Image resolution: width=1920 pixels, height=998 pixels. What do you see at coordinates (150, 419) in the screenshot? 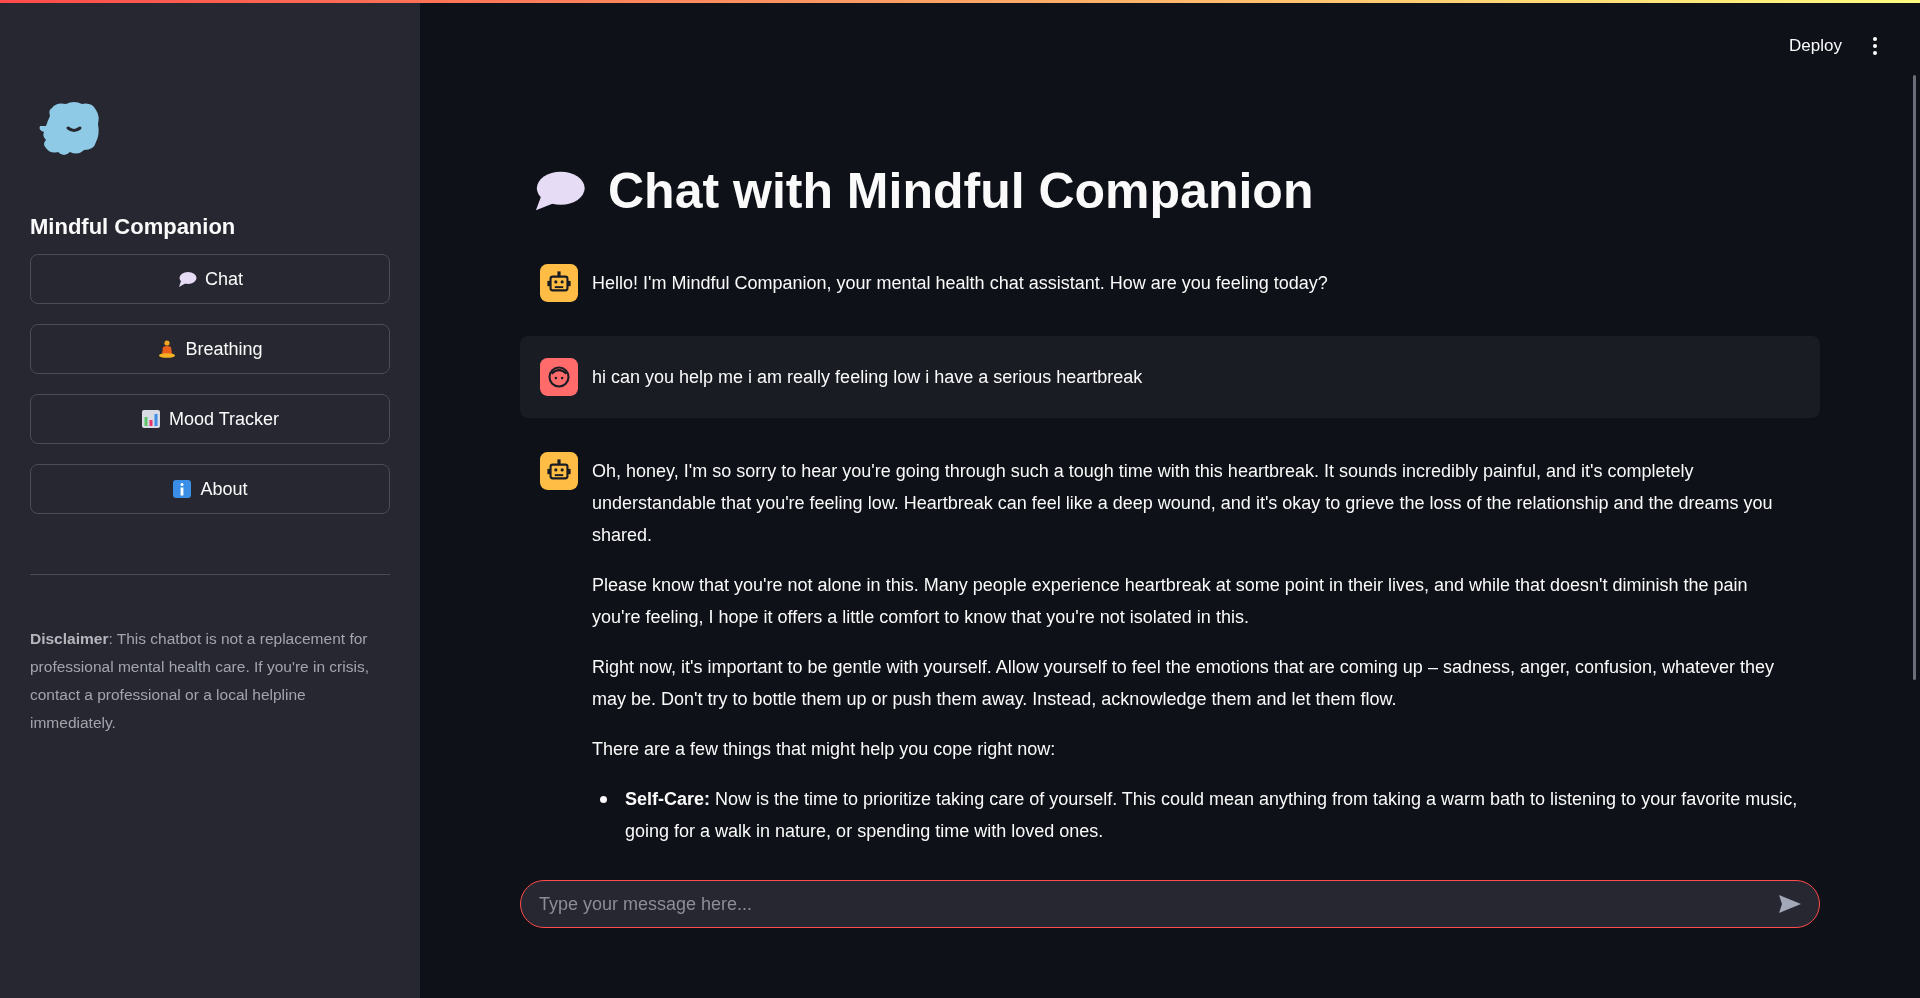
I see `bar-chart-icon` at bounding box center [150, 419].